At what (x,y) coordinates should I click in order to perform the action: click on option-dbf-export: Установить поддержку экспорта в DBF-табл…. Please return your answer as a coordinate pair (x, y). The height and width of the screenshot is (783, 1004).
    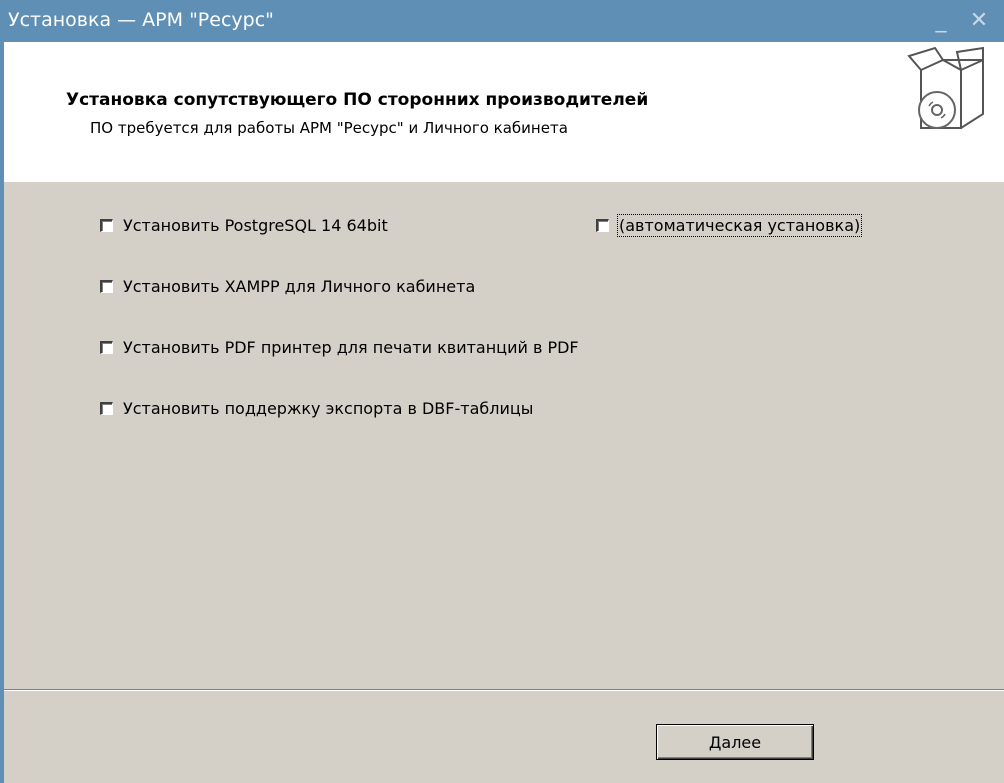
    Looking at the image, I should click on (316, 408).